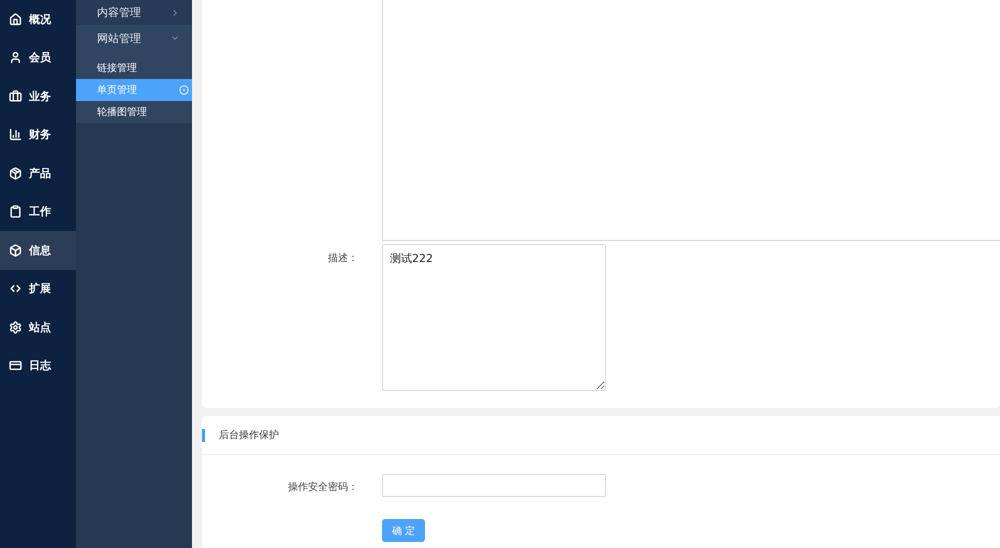 The image size is (1000, 548). Describe the element at coordinates (15, 211) in the screenshot. I see `clipboard-icon` at that location.